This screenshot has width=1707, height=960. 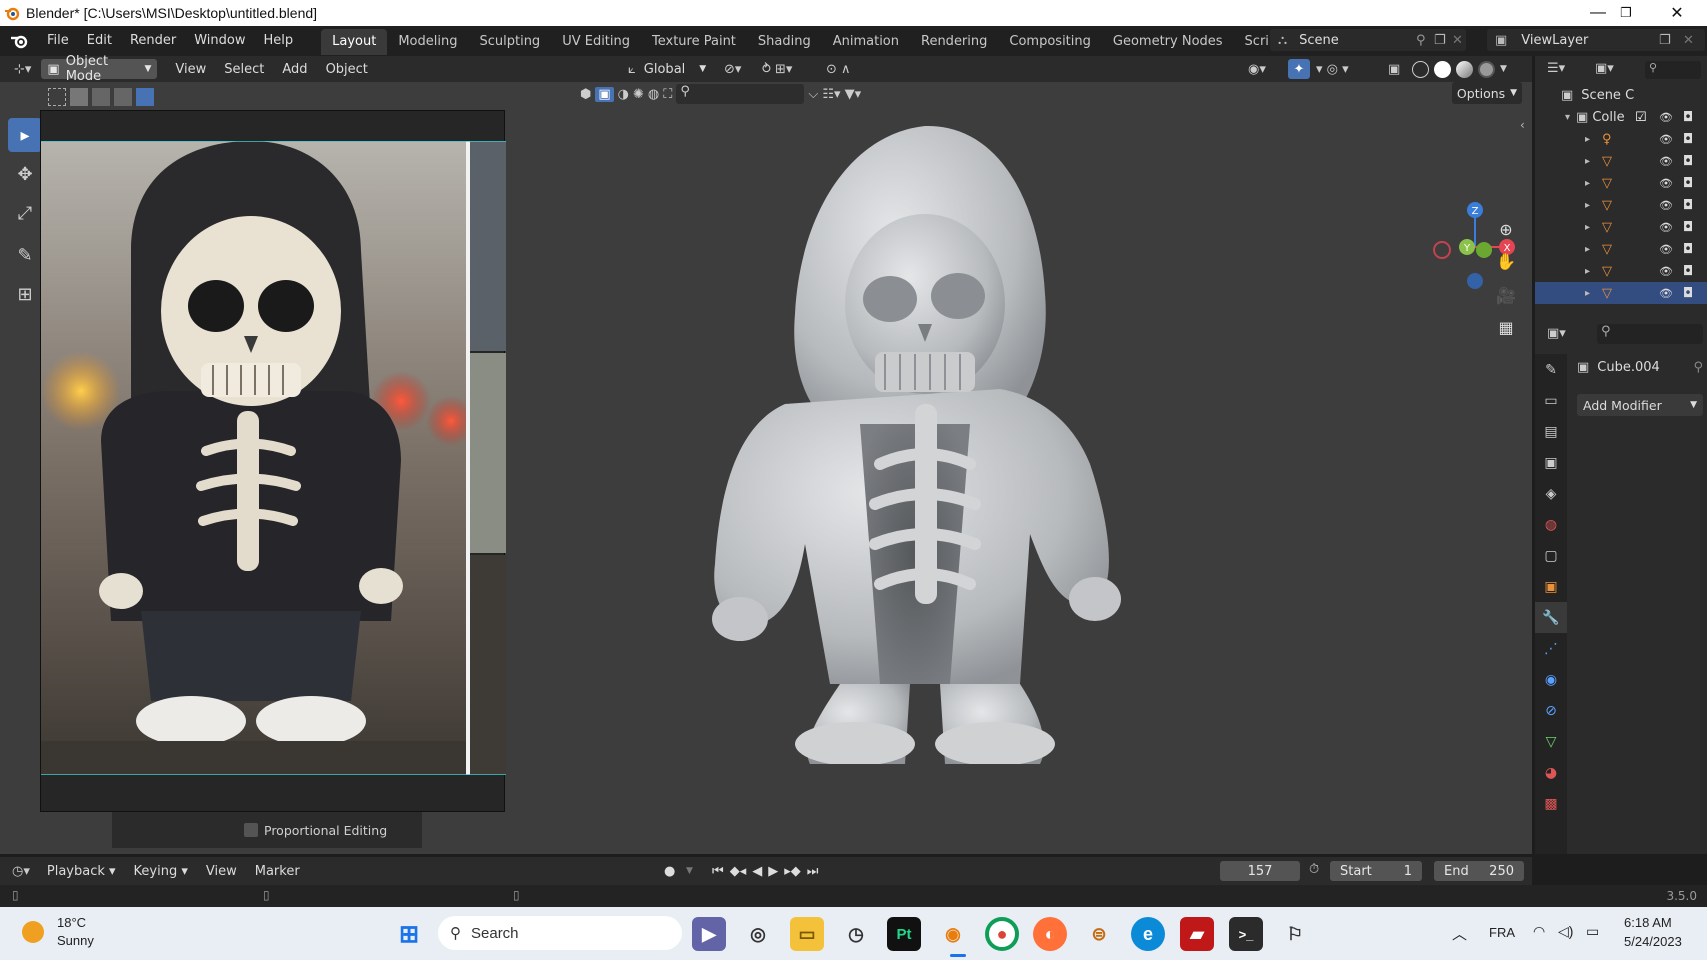 I want to click on edge-icon: e, so click(x=1148, y=934).